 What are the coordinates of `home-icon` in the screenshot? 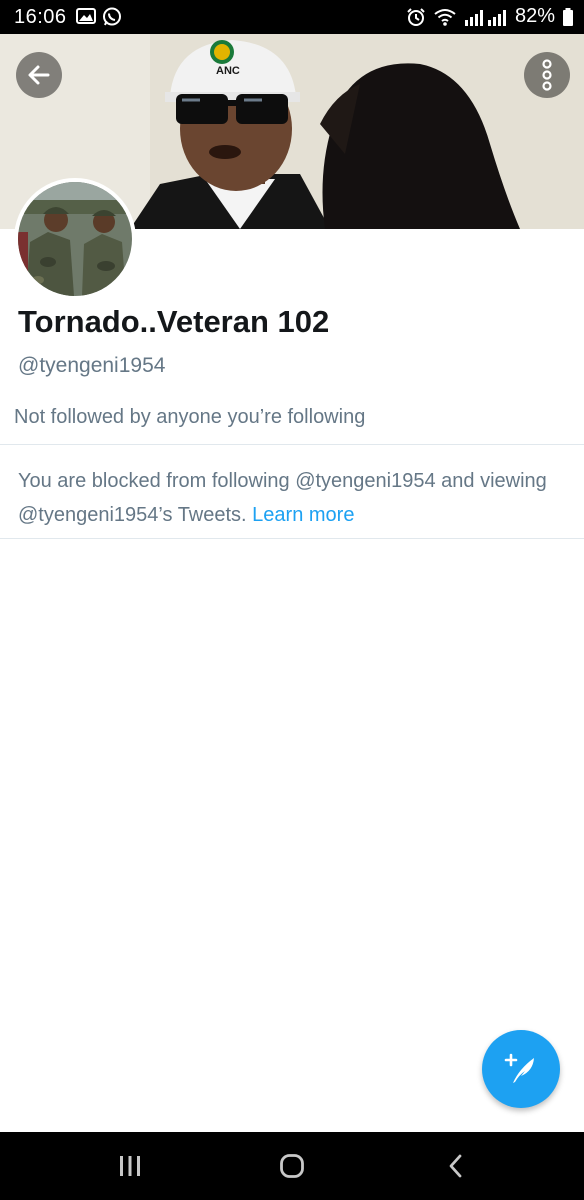 It's located at (292, 1166).